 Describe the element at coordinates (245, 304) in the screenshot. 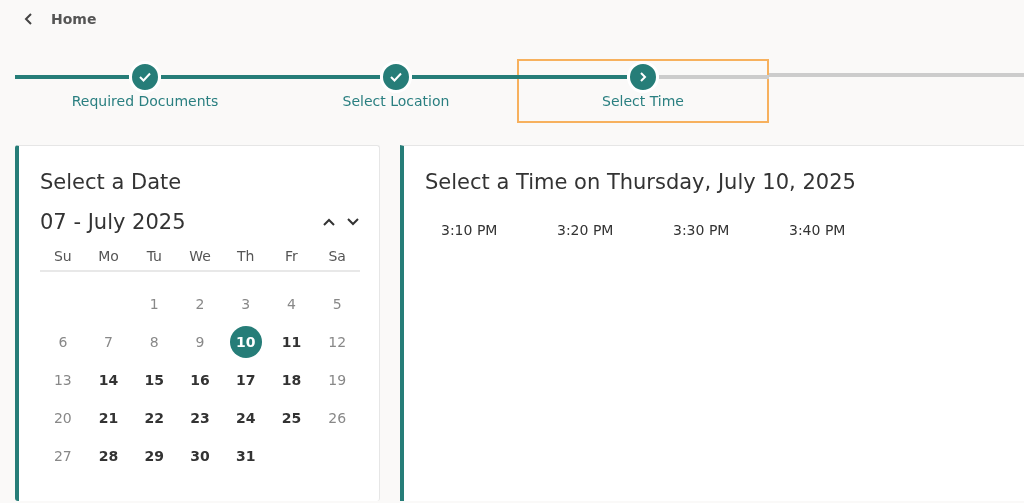

I see `calendar-day: 3` at that location.